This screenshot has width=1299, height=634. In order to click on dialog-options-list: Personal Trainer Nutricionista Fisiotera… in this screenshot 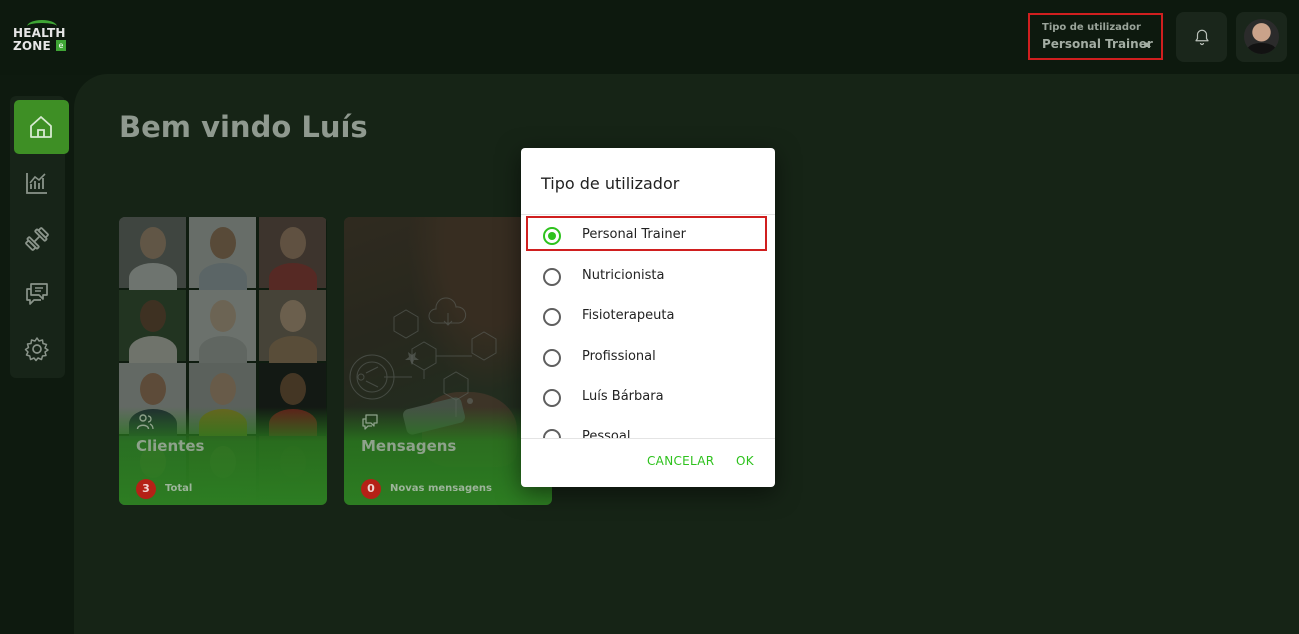, I will do `click(648, 326)`.